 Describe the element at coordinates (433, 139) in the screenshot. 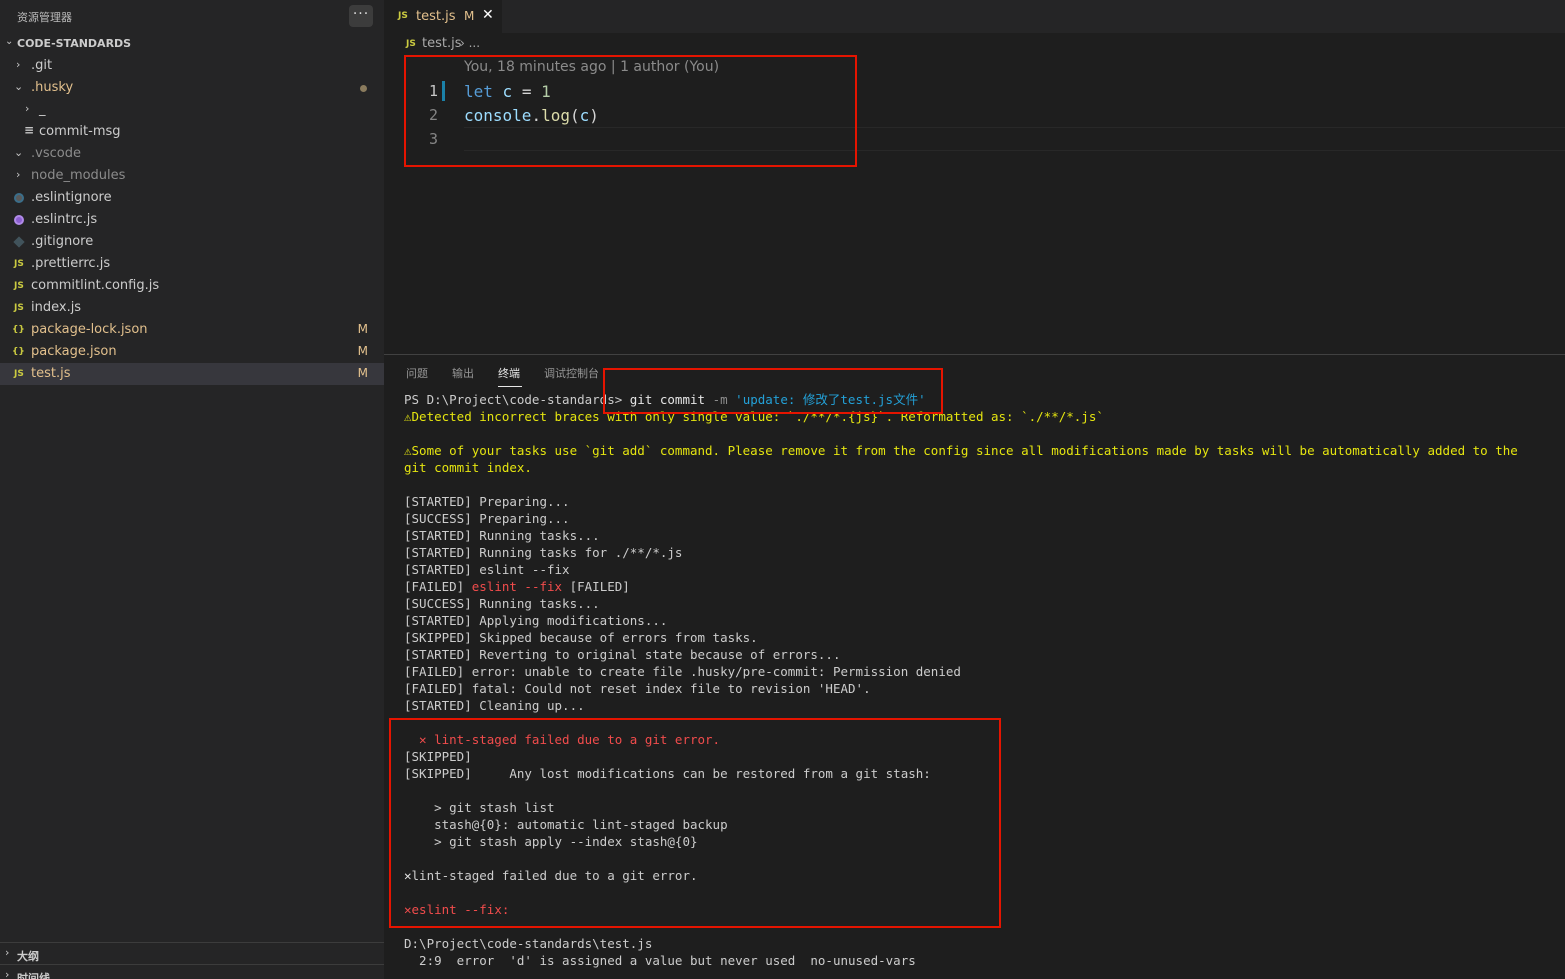

I see `line-number: 3` at that location.